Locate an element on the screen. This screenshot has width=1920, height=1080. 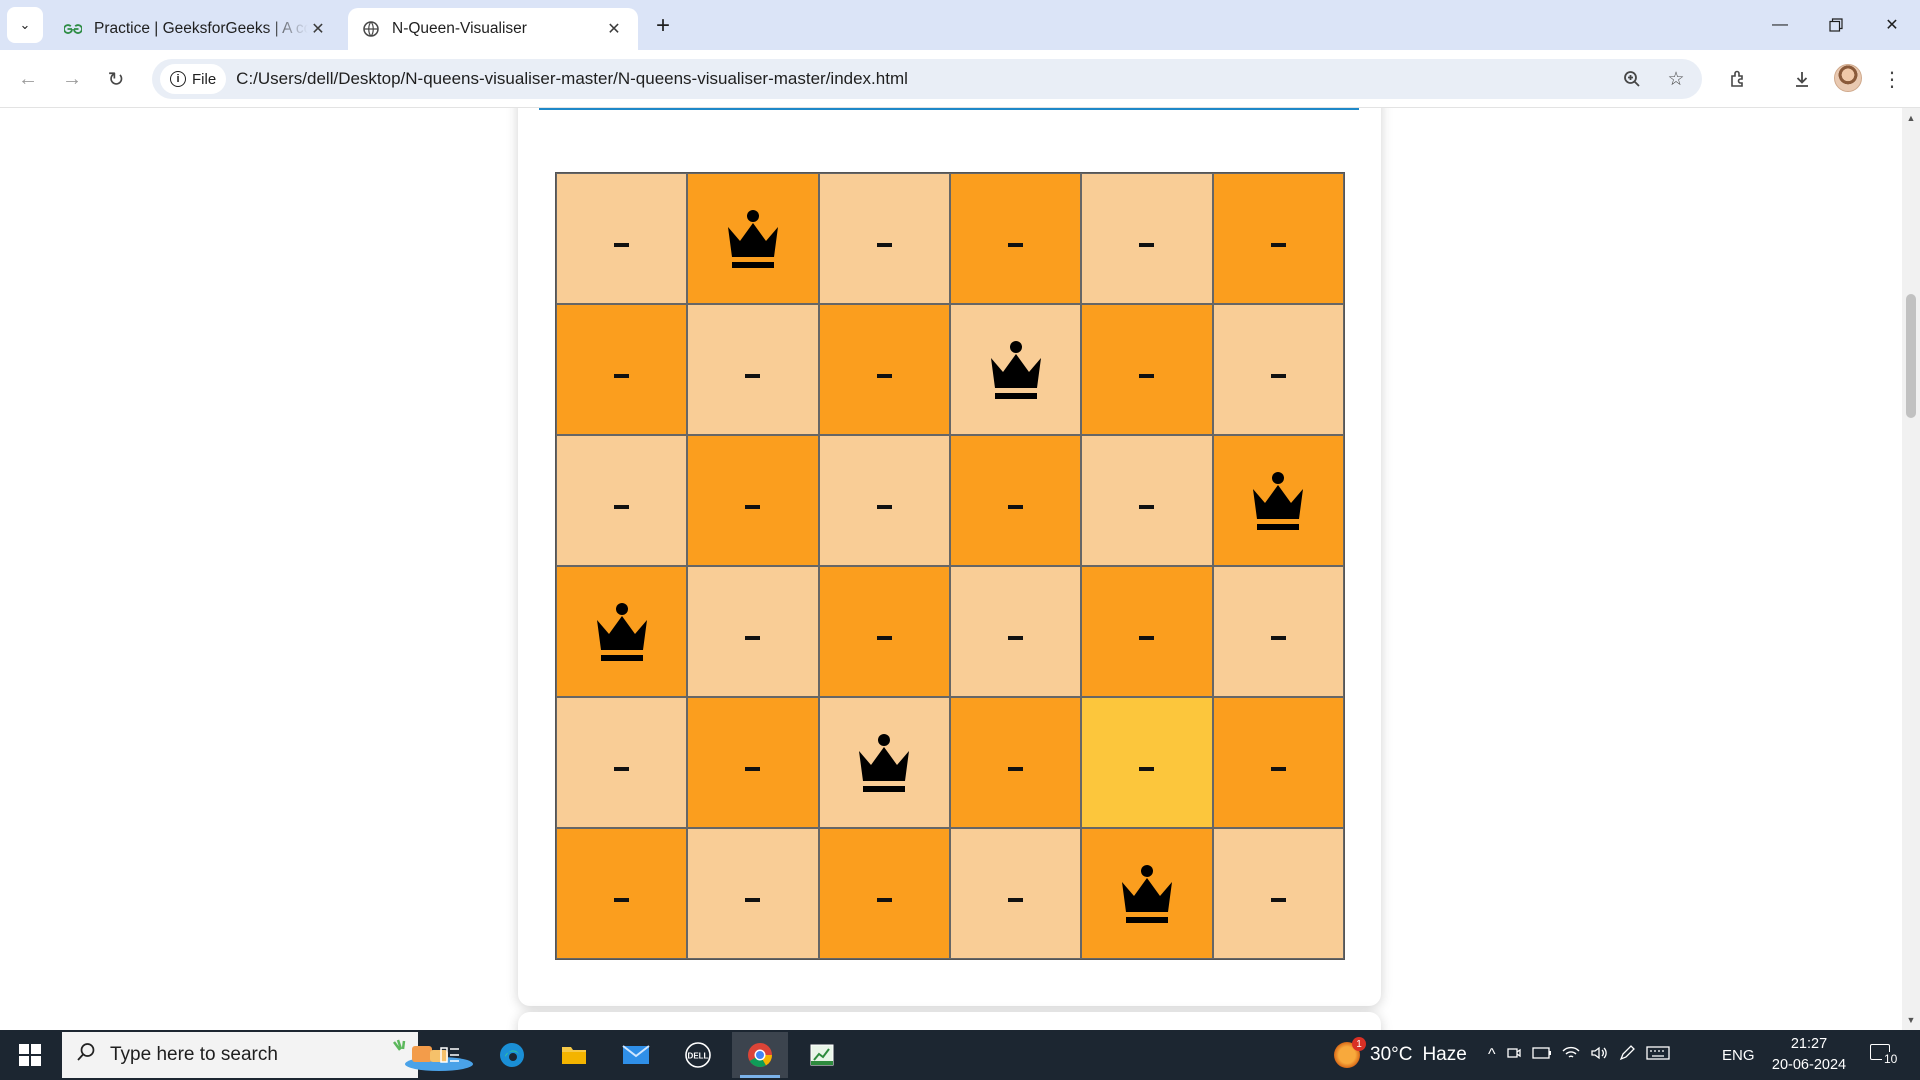
taskbar-search: Type here to search is located at coordinates (267, 1055).